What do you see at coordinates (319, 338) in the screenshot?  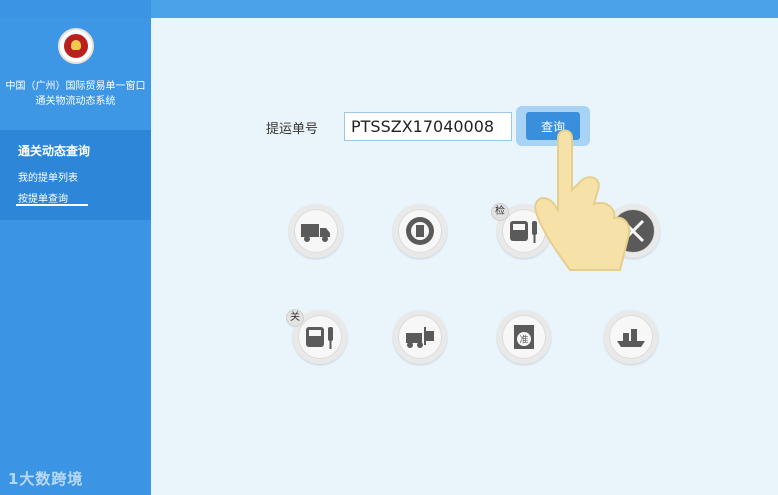 I see `bus-traffic-light-icon` at bounding box center [319, 338].